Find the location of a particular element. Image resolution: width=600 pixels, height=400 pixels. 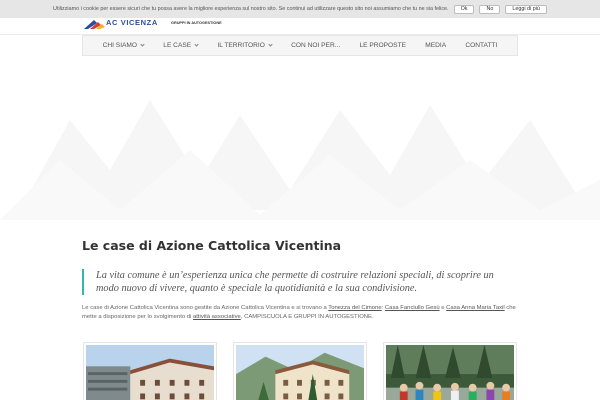

cookie-ok-button: Ok is located at coordinates (464, 9).